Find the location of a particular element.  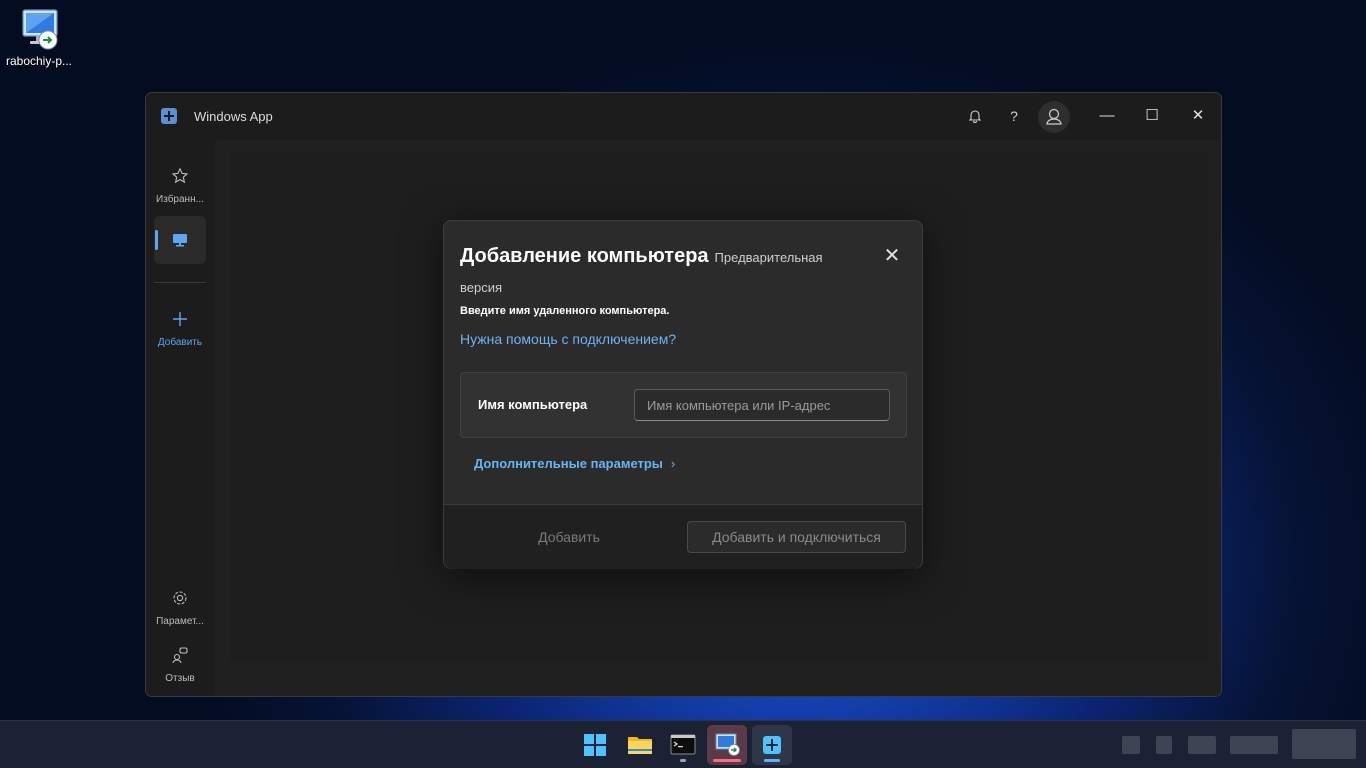

bell-icon is located at coordinates (975, 116).